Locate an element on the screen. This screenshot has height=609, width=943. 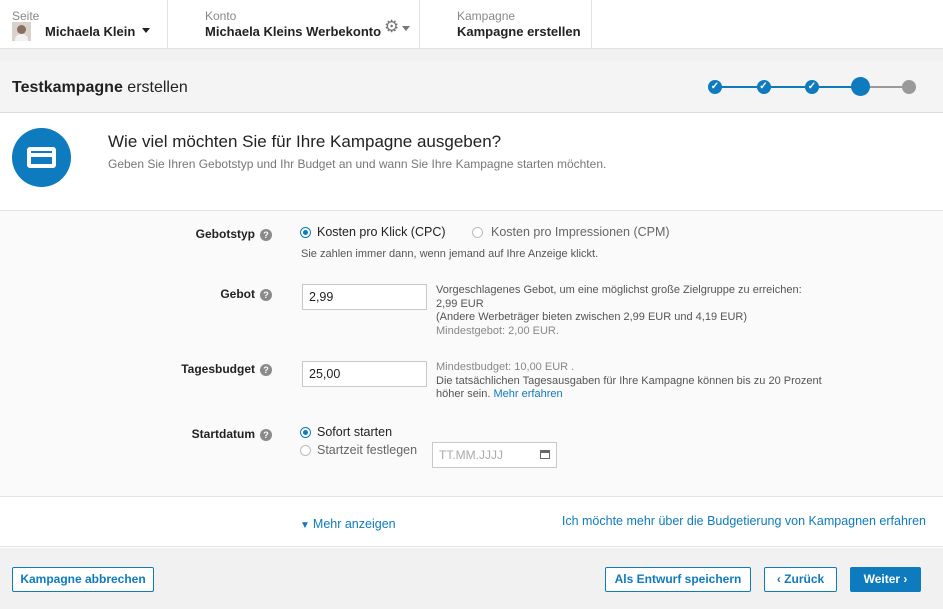
chevron-down-icon: ▼ is located at coordinates (305, 525).